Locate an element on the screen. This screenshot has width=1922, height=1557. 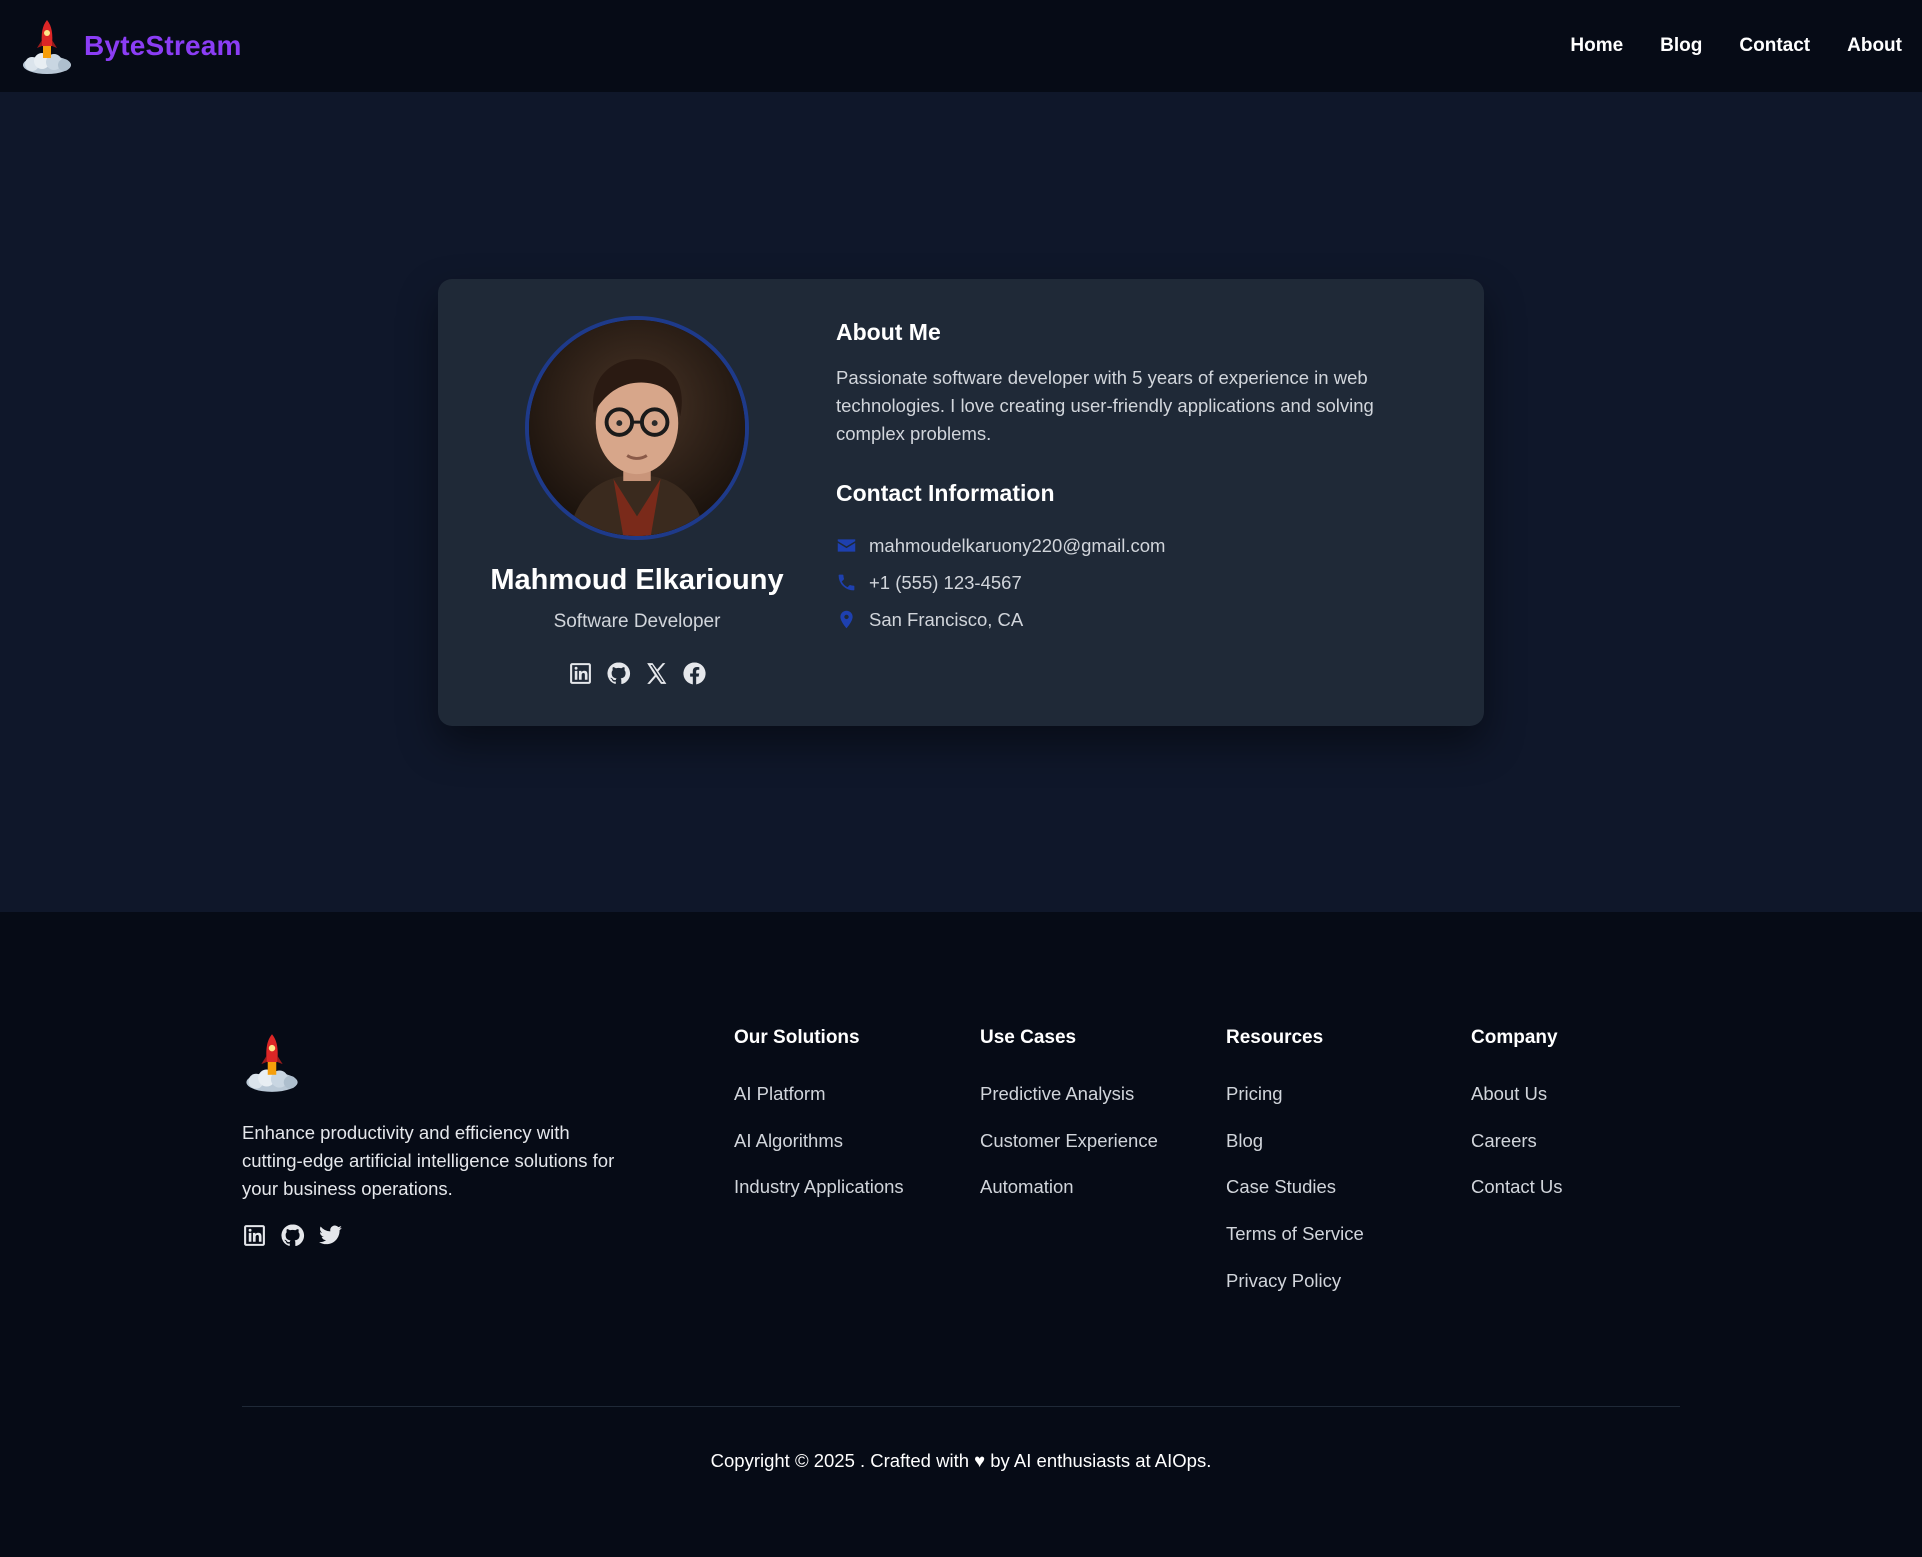
phone-icon is located at coordinates (846, 582).